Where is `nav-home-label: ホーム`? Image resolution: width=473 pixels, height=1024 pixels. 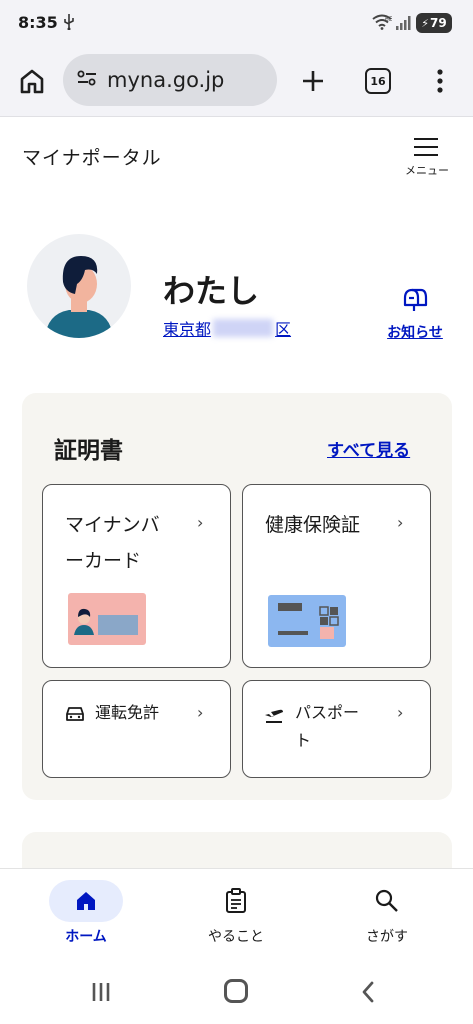
nav-home-label: ホーム is located at coordinates (86, 937).